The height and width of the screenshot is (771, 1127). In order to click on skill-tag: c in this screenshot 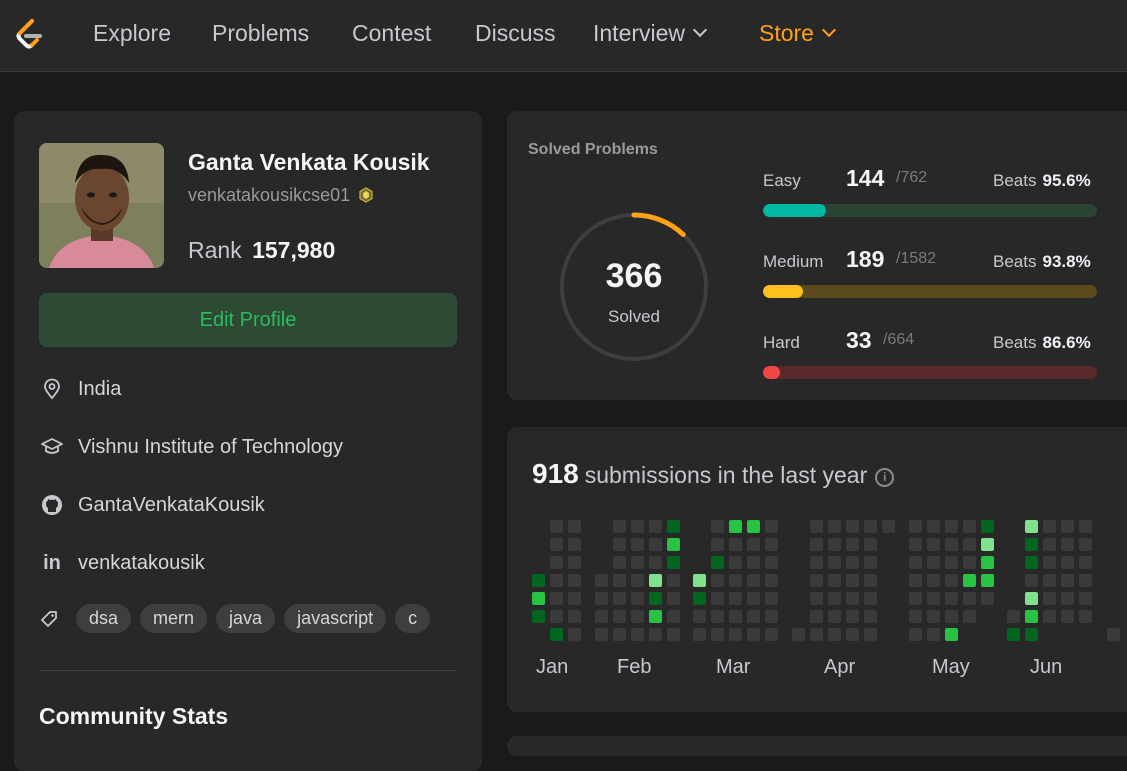, I will do `click(413, 618)`.